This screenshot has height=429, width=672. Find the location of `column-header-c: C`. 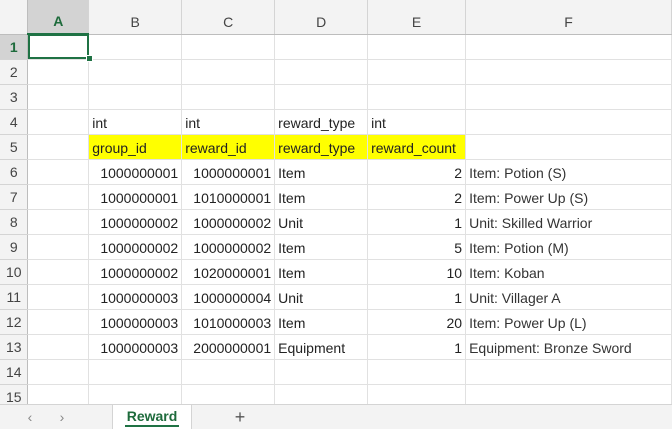

column-header-c: C is located at coordinates (228, 17).